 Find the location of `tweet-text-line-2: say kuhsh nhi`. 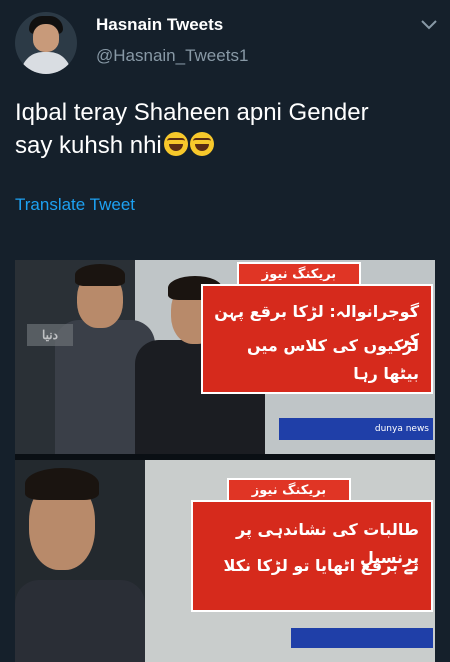

tweet-text-line-2: say kuhsh nhi is located at coordinates (225, 145).